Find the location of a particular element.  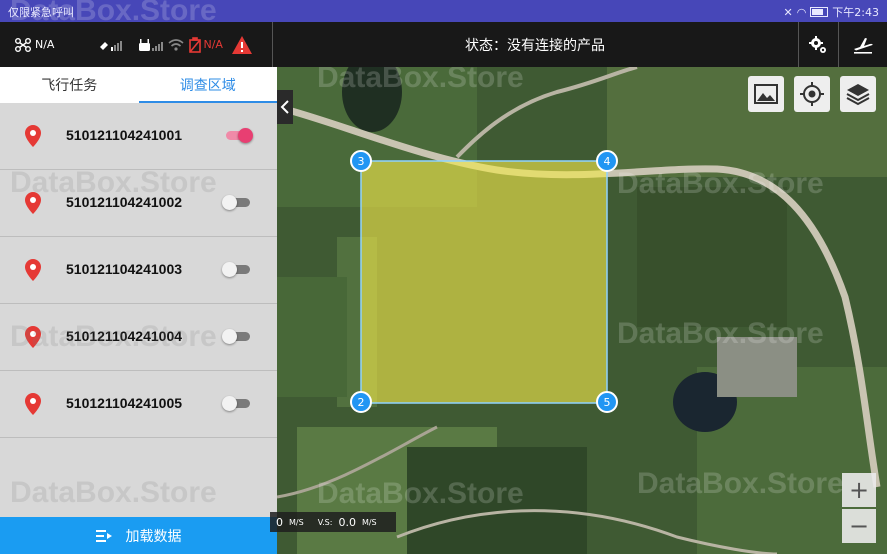

locate-button is located at coordinates (812, 94).